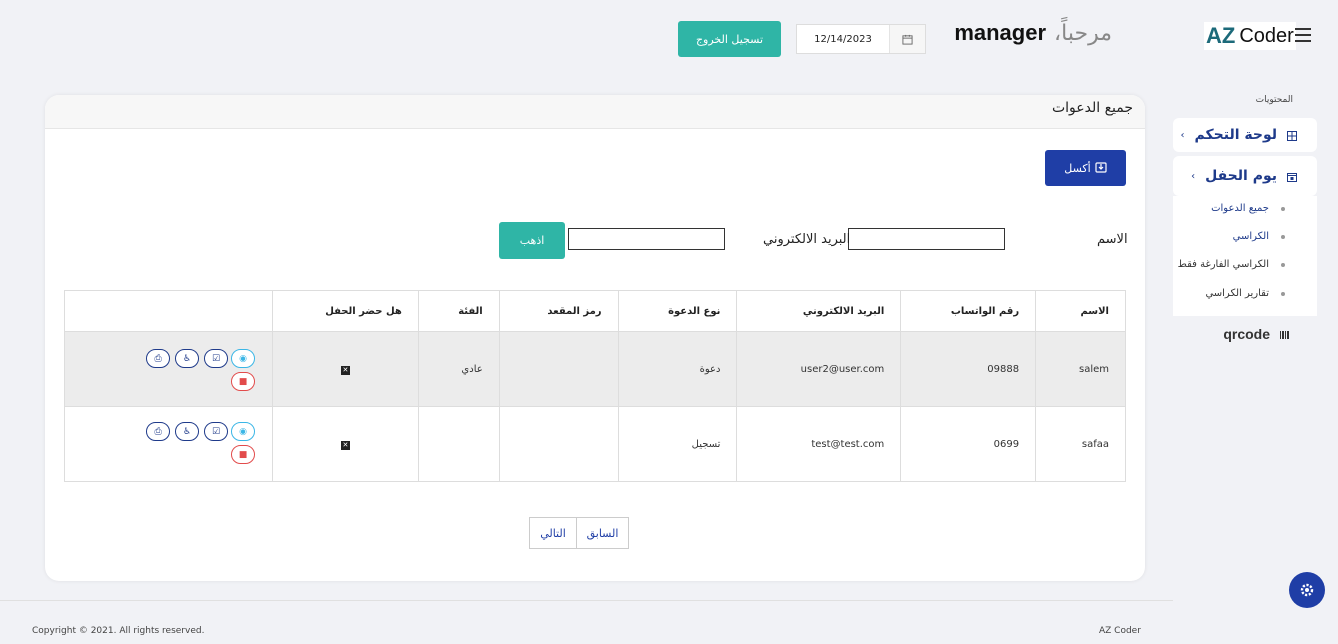 This screenshot has height=644, width=1338. Describe the element at coordinates (1112, 239) in the screenshot. I see `name-filter-label: الاسم` at that location.